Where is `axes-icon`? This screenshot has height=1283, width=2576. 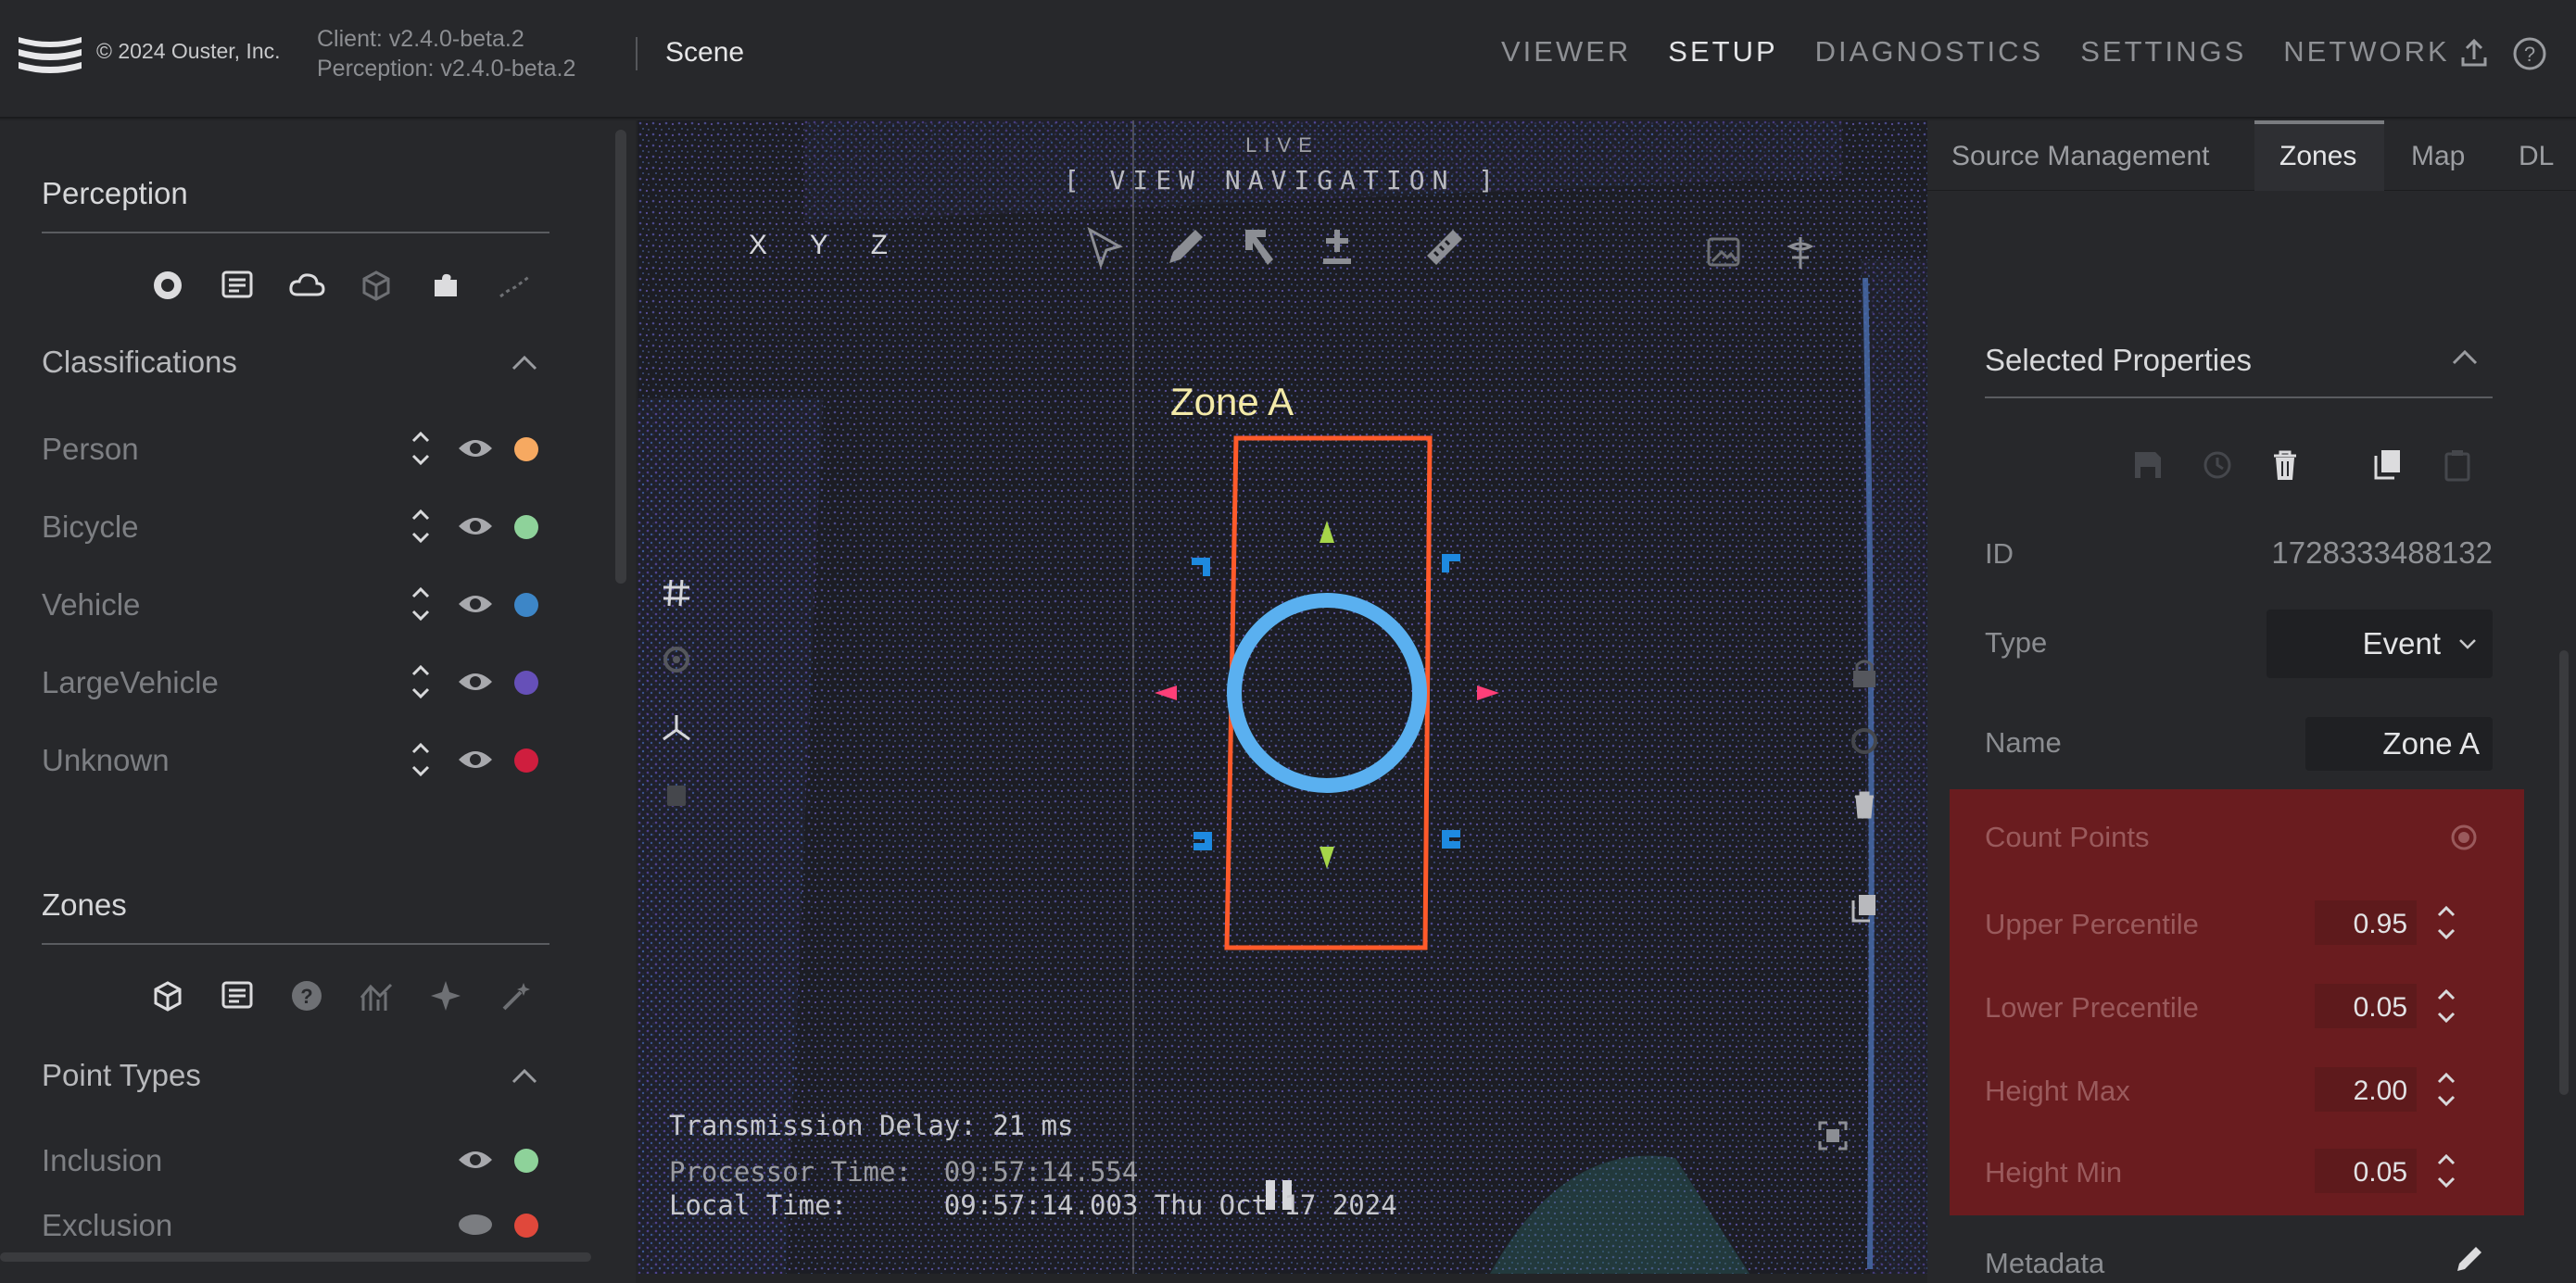
axes-icon is located at coordinates (676, 728).